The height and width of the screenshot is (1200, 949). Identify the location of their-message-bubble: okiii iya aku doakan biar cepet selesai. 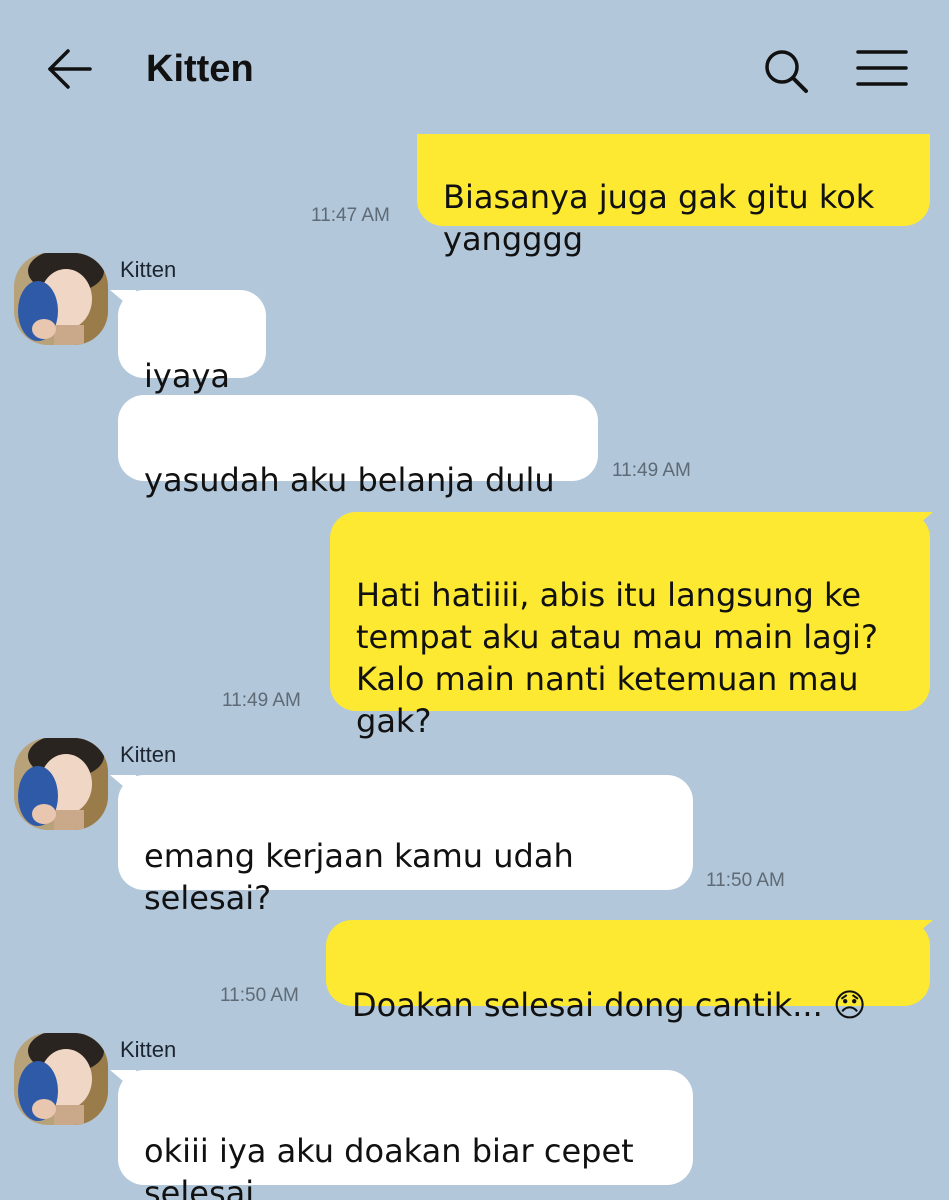
(405, 1135).